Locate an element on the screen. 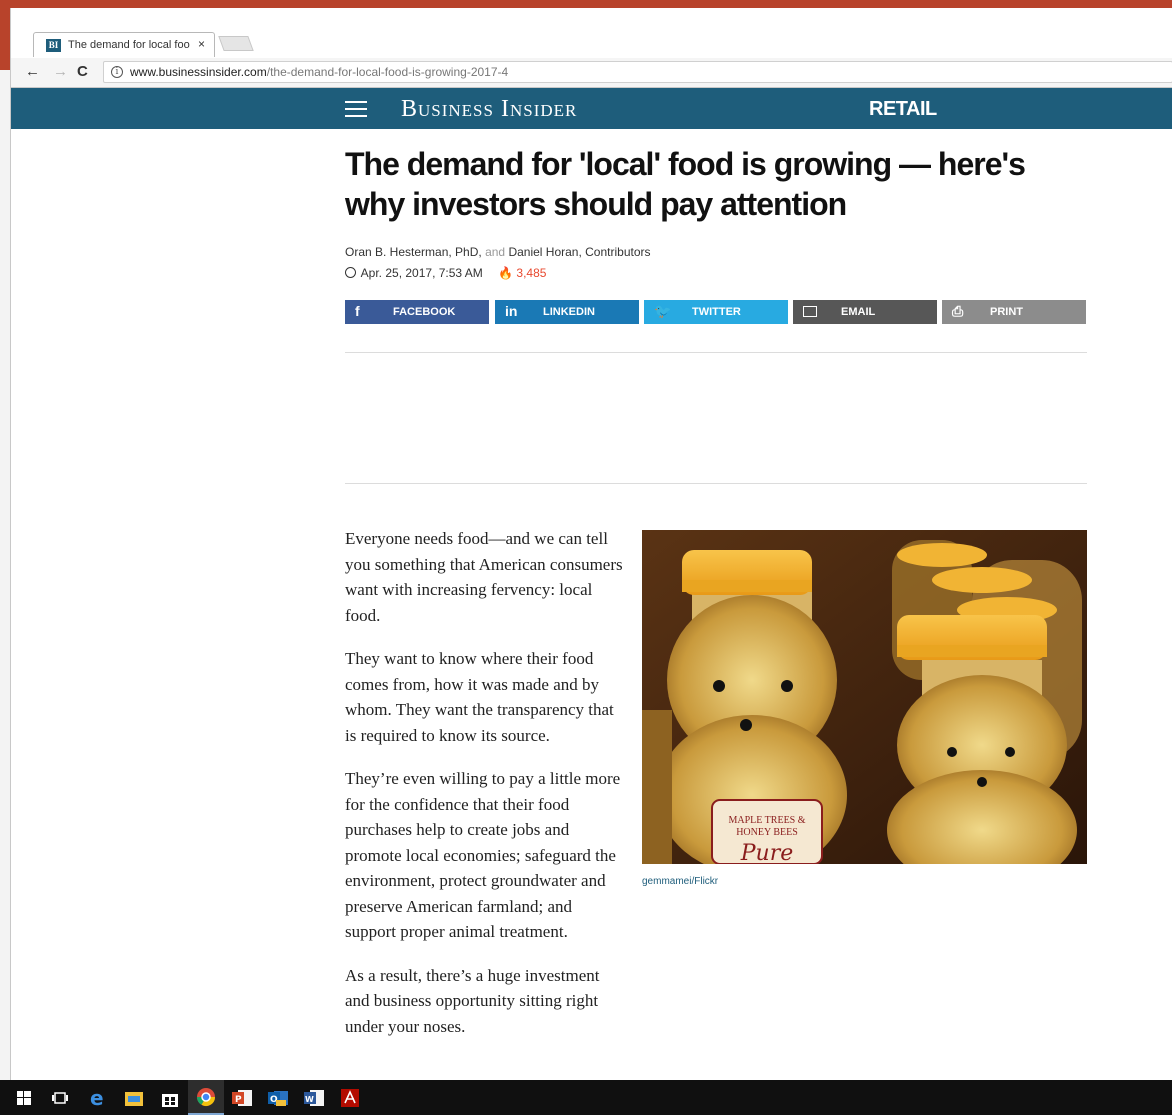 Image resolution: width=1172 pixels, height=1115 pixels. word-icon: W is located at coordinates (314, 1097).